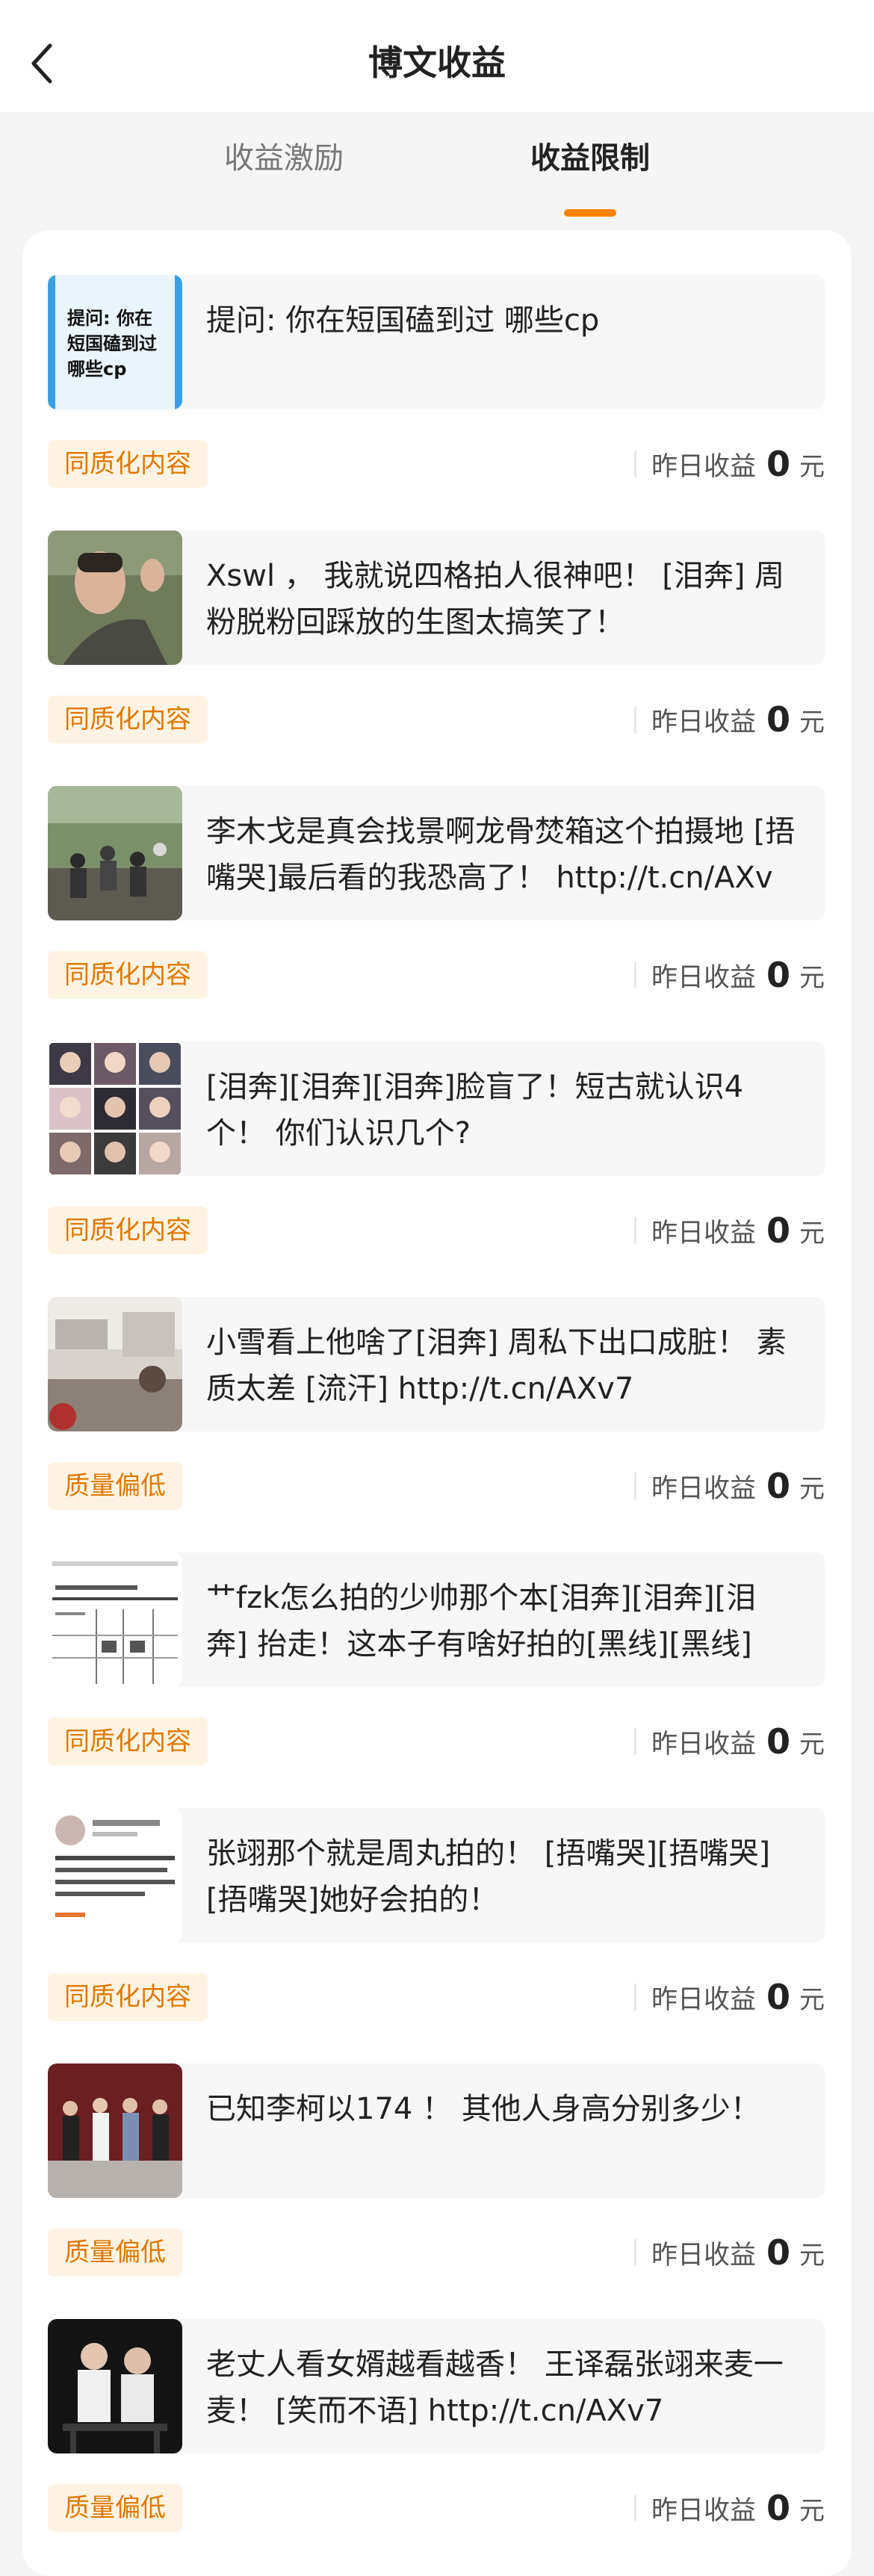 Image resolution: width=874 pixels, height=2576 pixels. I want to click on active-tab-indicator, so click(590, 213).